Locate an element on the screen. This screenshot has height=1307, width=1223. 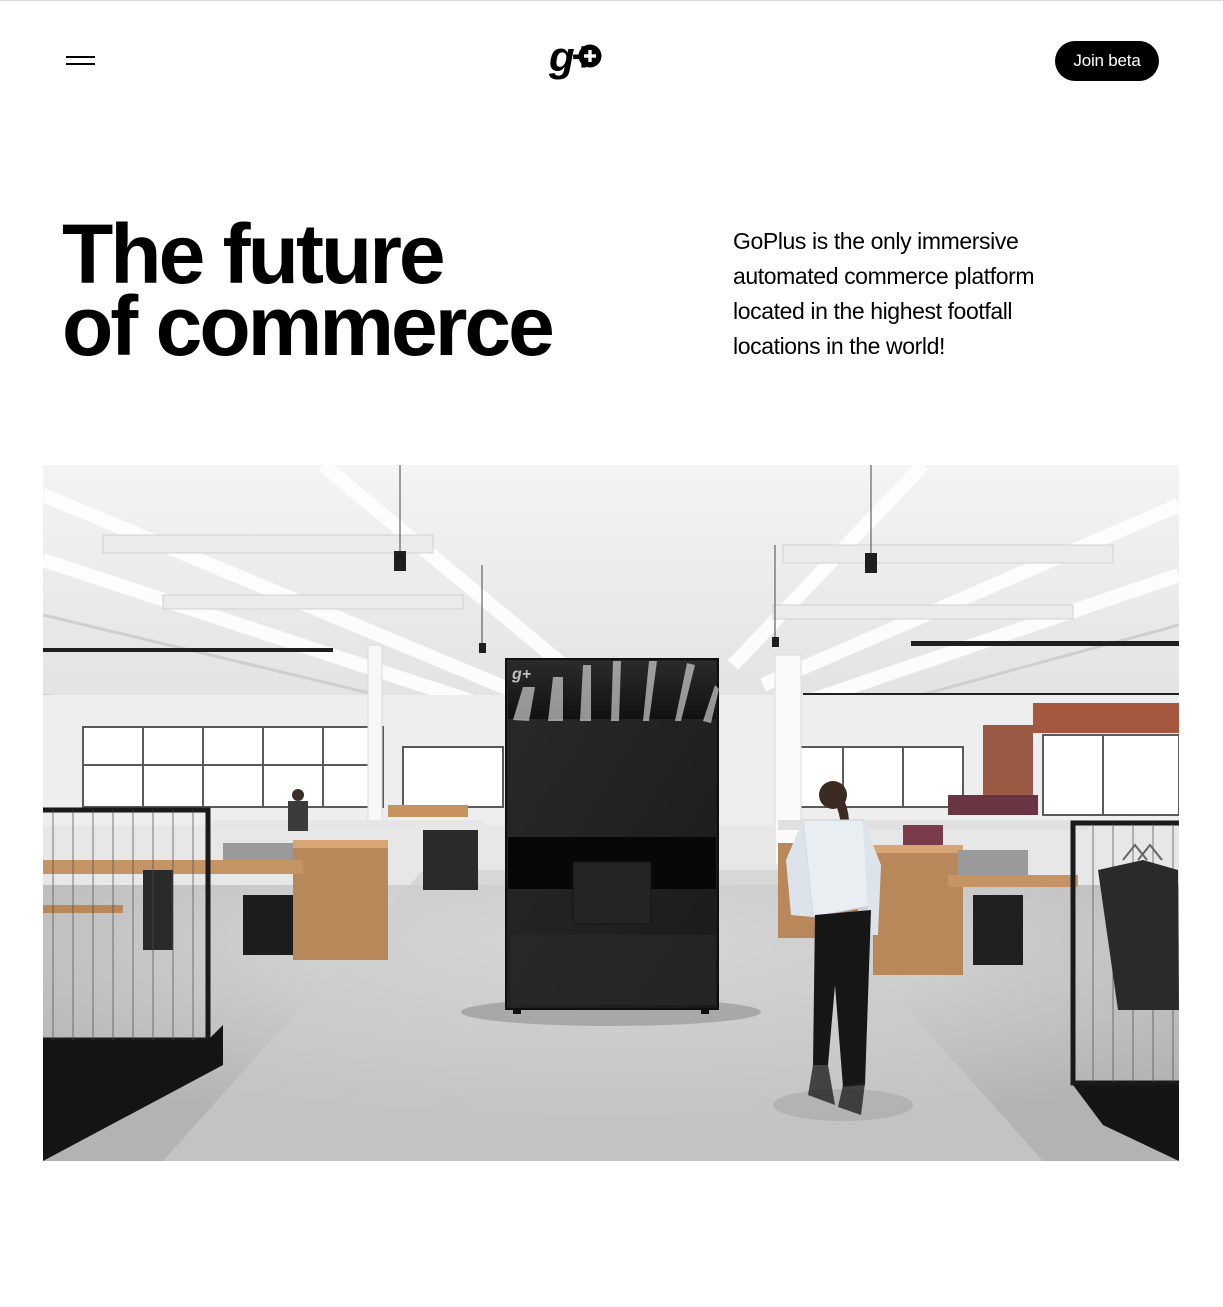
hero-title: The future of commerce is located at coordinates (362, 292).